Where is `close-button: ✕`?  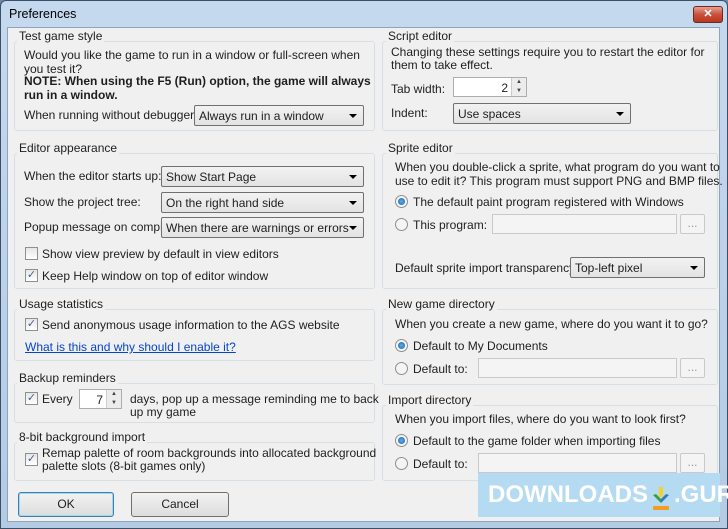 close-button: ✕ is located at coordinates (708, 14).